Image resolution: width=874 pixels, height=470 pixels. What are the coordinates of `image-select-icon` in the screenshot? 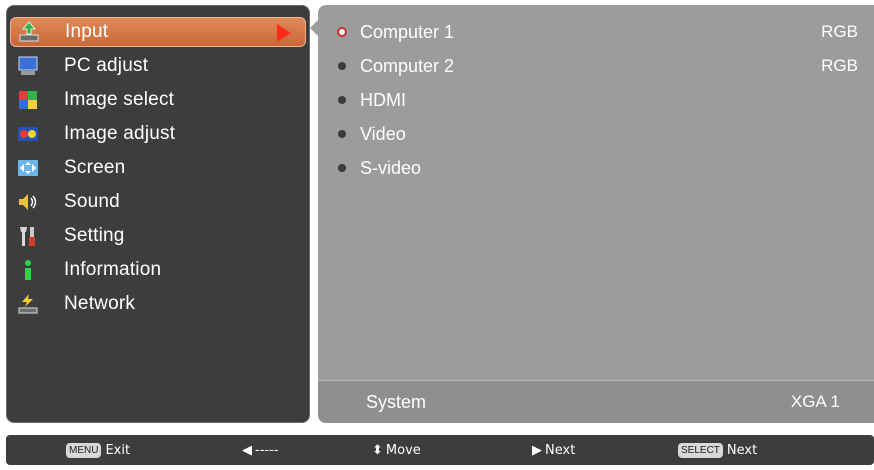 It's located at (28, 100).